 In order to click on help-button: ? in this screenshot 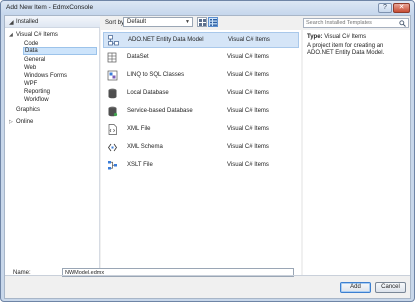, I will do `click(385, 8)`.